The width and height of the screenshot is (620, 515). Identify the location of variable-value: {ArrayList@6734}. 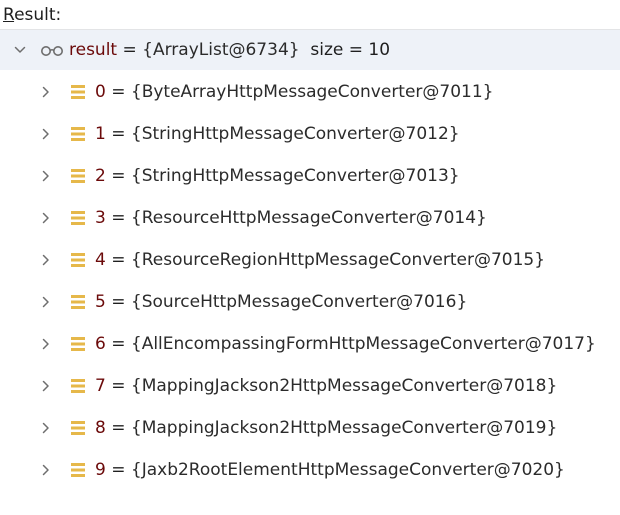
(221, 50).